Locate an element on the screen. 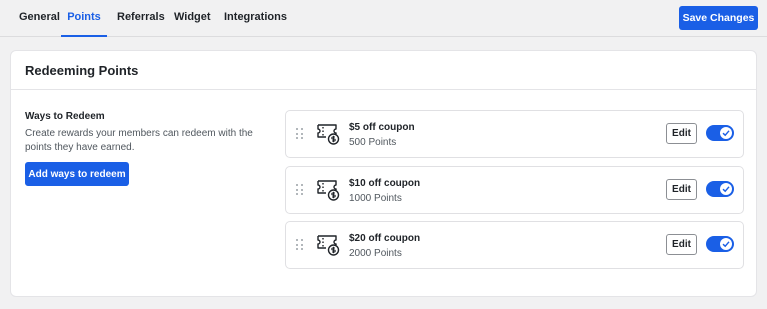 This screenshot has width=767, height=309. reward-item: $20 off coupon 2000 Points Edit is located at coordinates (514, 245).